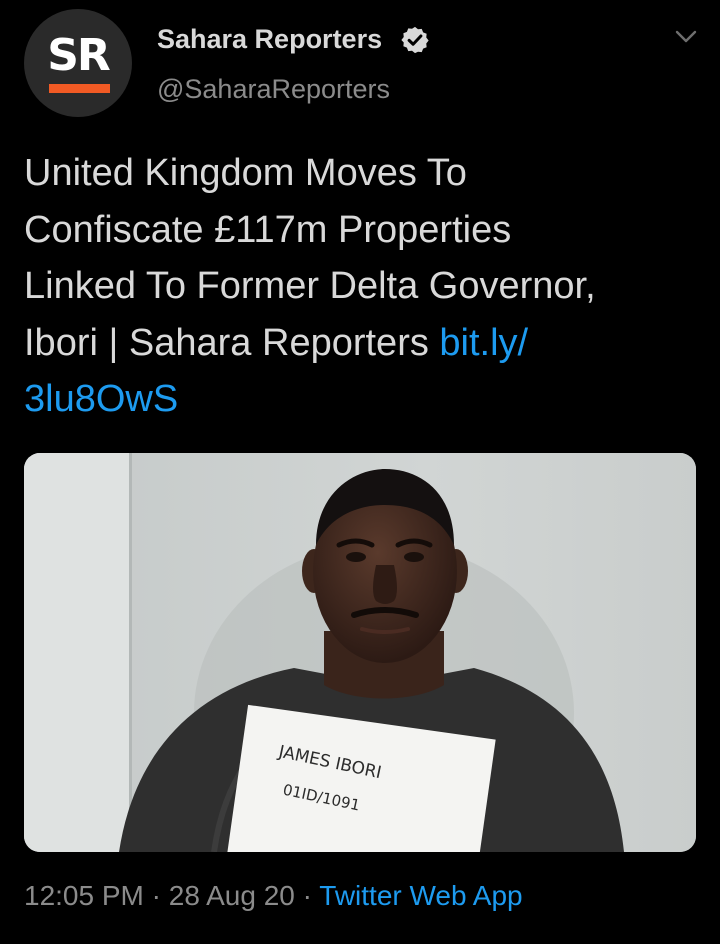 The height and width of the screenshot is (944, 720). What do you see at coordinates (79, 55) in the screenshot?
I see `avatar-logo-text: SR` at bounding box center [79, 55].